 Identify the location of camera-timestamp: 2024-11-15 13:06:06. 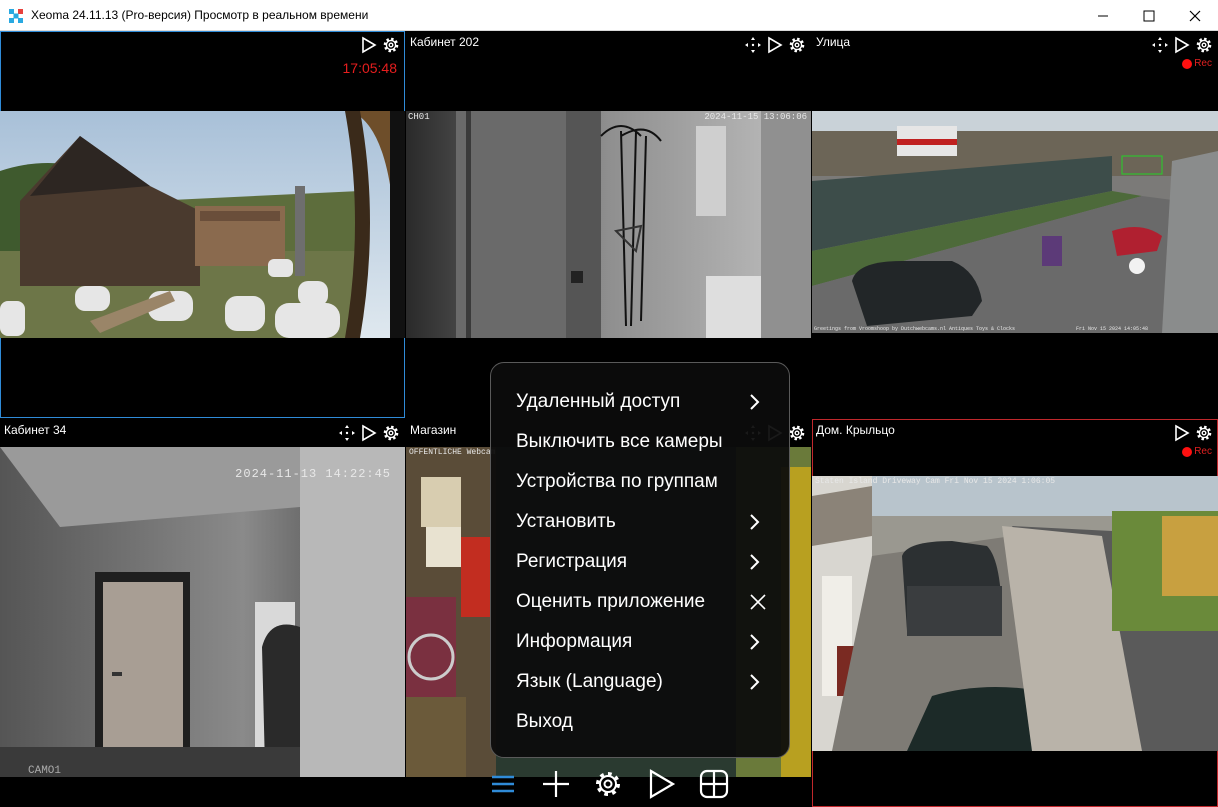
(755, 117).